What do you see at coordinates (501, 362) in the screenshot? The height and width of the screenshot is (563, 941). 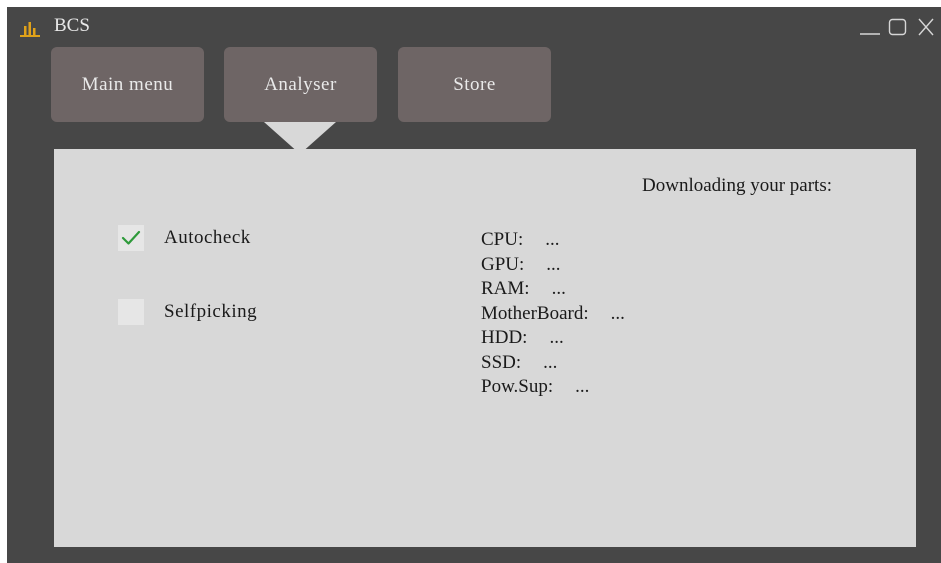 I see `part-name: SSD:` at bounding box center [501, 362].